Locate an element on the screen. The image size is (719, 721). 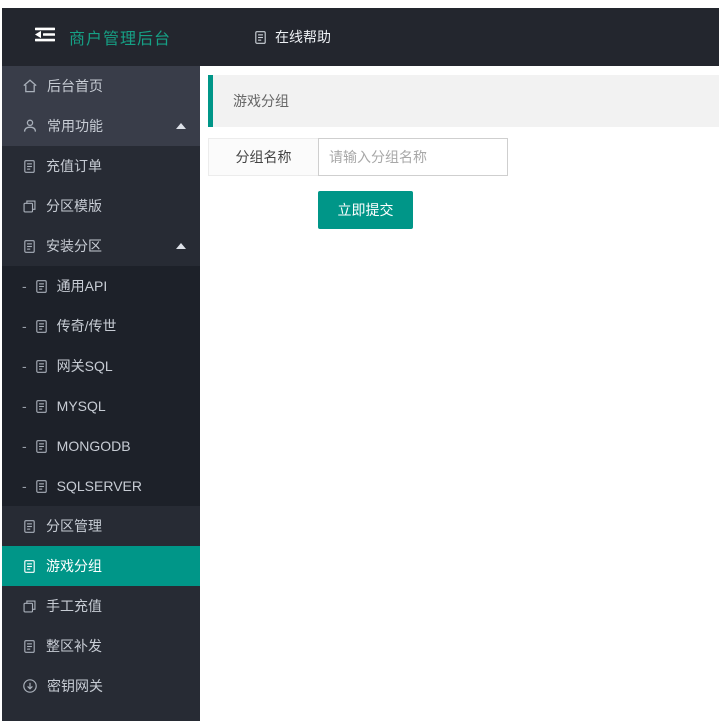
sidebar-item-home: 后台首页 is located at coordinates (101, 86).